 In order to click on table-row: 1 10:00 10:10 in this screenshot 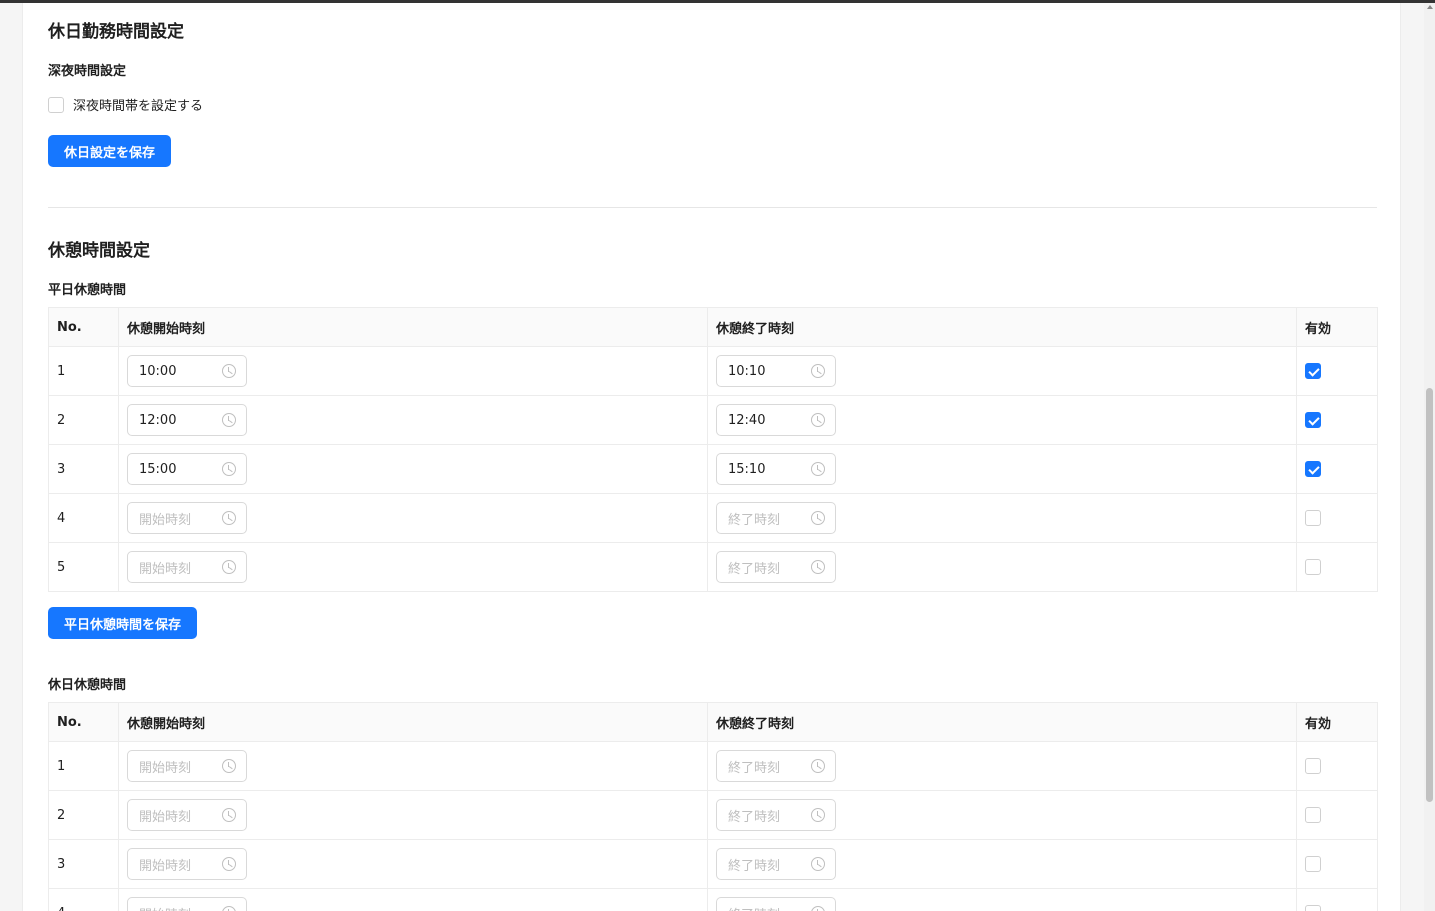, I will do `click(713, 371)`.